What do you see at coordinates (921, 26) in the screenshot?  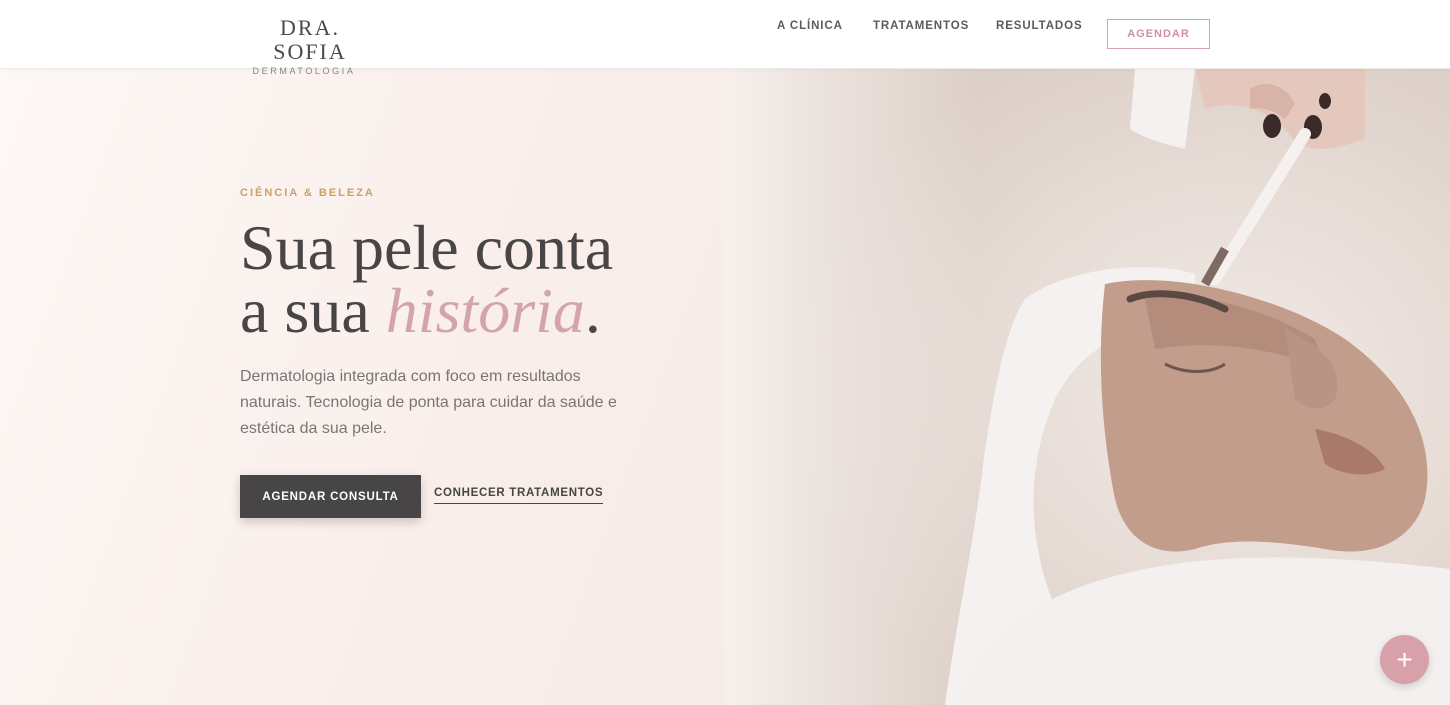 I see `nav-link-tratamentos: TRATAMENTOS` at bounding box center [921, 26].